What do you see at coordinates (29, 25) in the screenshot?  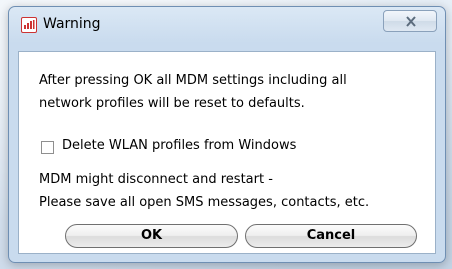 I see `wireless-signal-icon` at bounding box center [29, 25].